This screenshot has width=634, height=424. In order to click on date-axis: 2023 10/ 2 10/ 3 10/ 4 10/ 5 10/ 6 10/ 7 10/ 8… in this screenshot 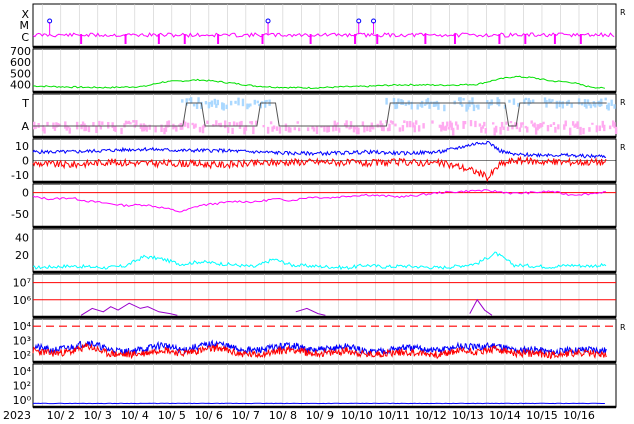, I will do `click(299, 415)`.